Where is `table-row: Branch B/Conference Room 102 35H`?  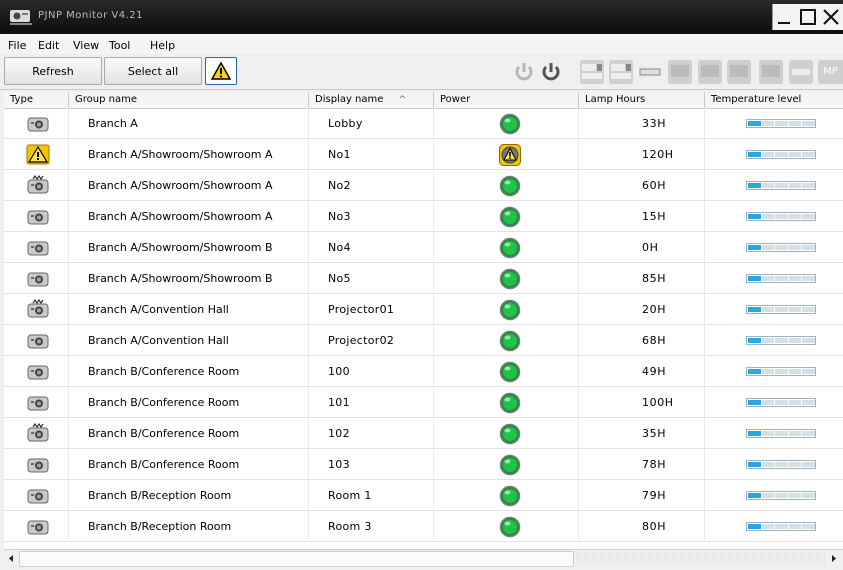
table-row: Branch B/Conference Room 102 35H is located at coordinates (423, 433).